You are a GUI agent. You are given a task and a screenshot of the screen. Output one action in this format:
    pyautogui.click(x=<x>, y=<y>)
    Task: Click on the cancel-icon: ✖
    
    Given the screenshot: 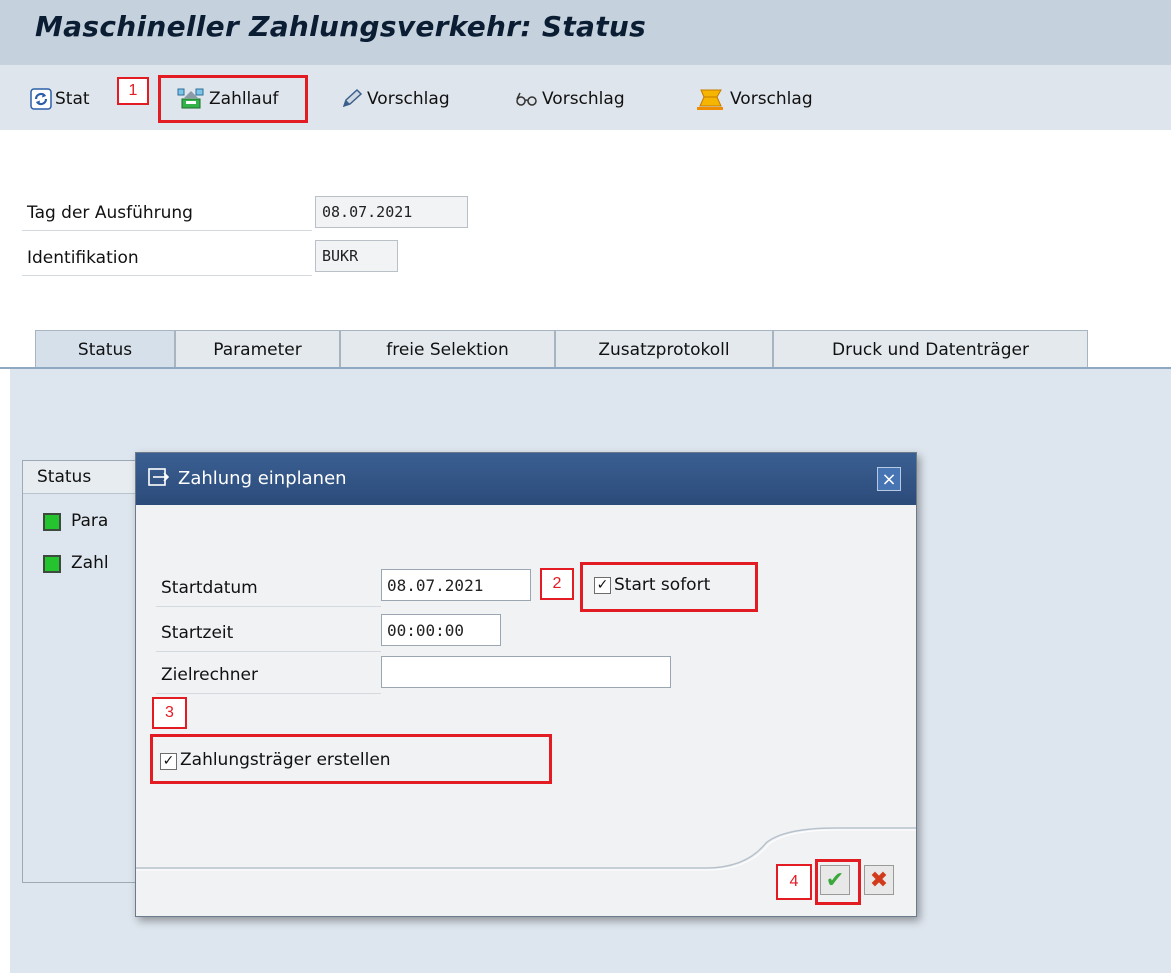 What is the action you would take?
    pyautogui.click(x=879, y=880)
    